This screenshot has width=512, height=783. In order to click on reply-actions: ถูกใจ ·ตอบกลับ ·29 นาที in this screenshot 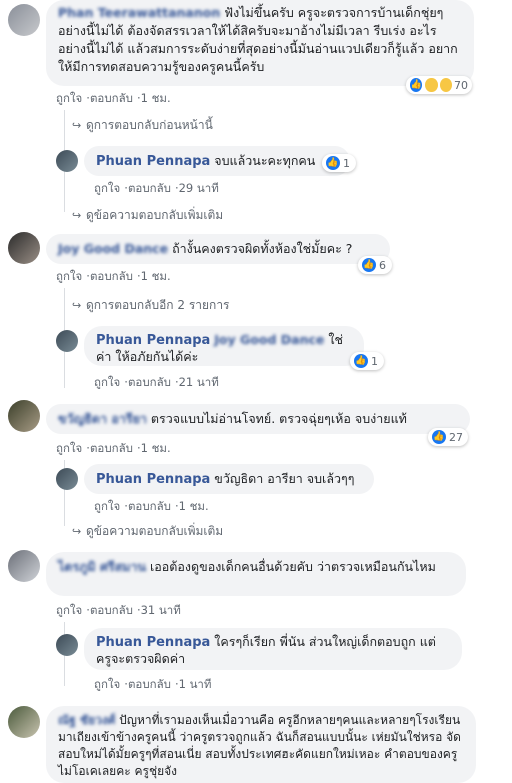, I will do `click(156, 188)`.